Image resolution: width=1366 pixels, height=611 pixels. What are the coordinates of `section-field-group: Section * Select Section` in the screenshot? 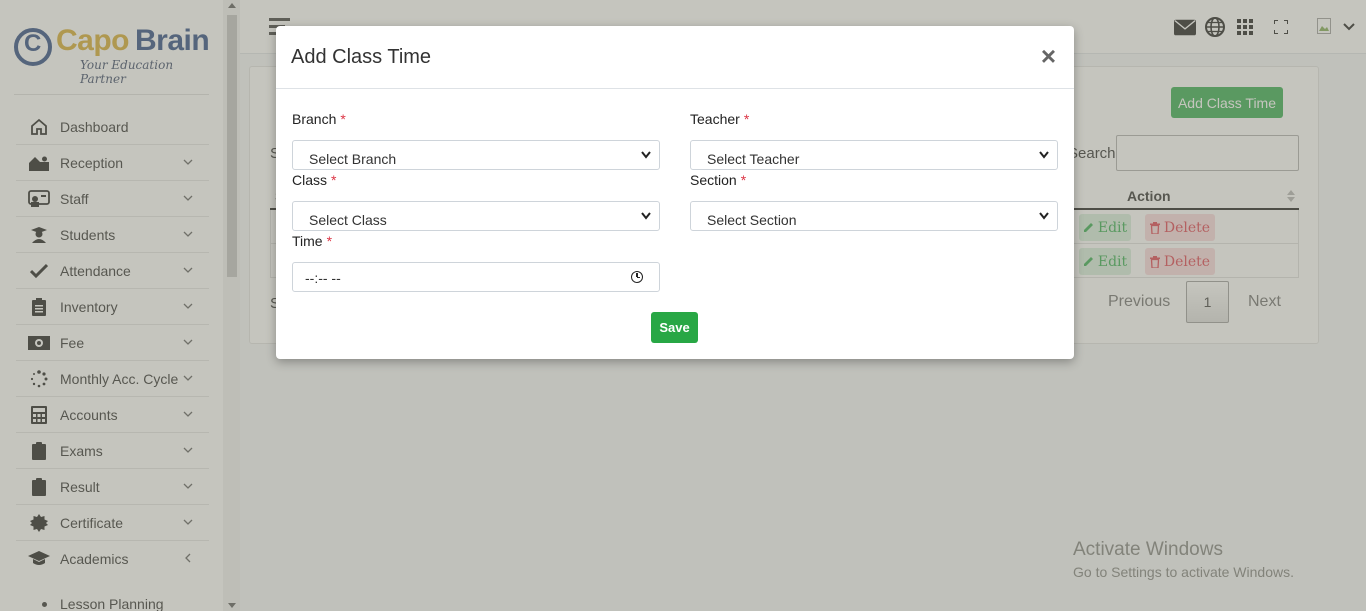 It's located at (874, 201).